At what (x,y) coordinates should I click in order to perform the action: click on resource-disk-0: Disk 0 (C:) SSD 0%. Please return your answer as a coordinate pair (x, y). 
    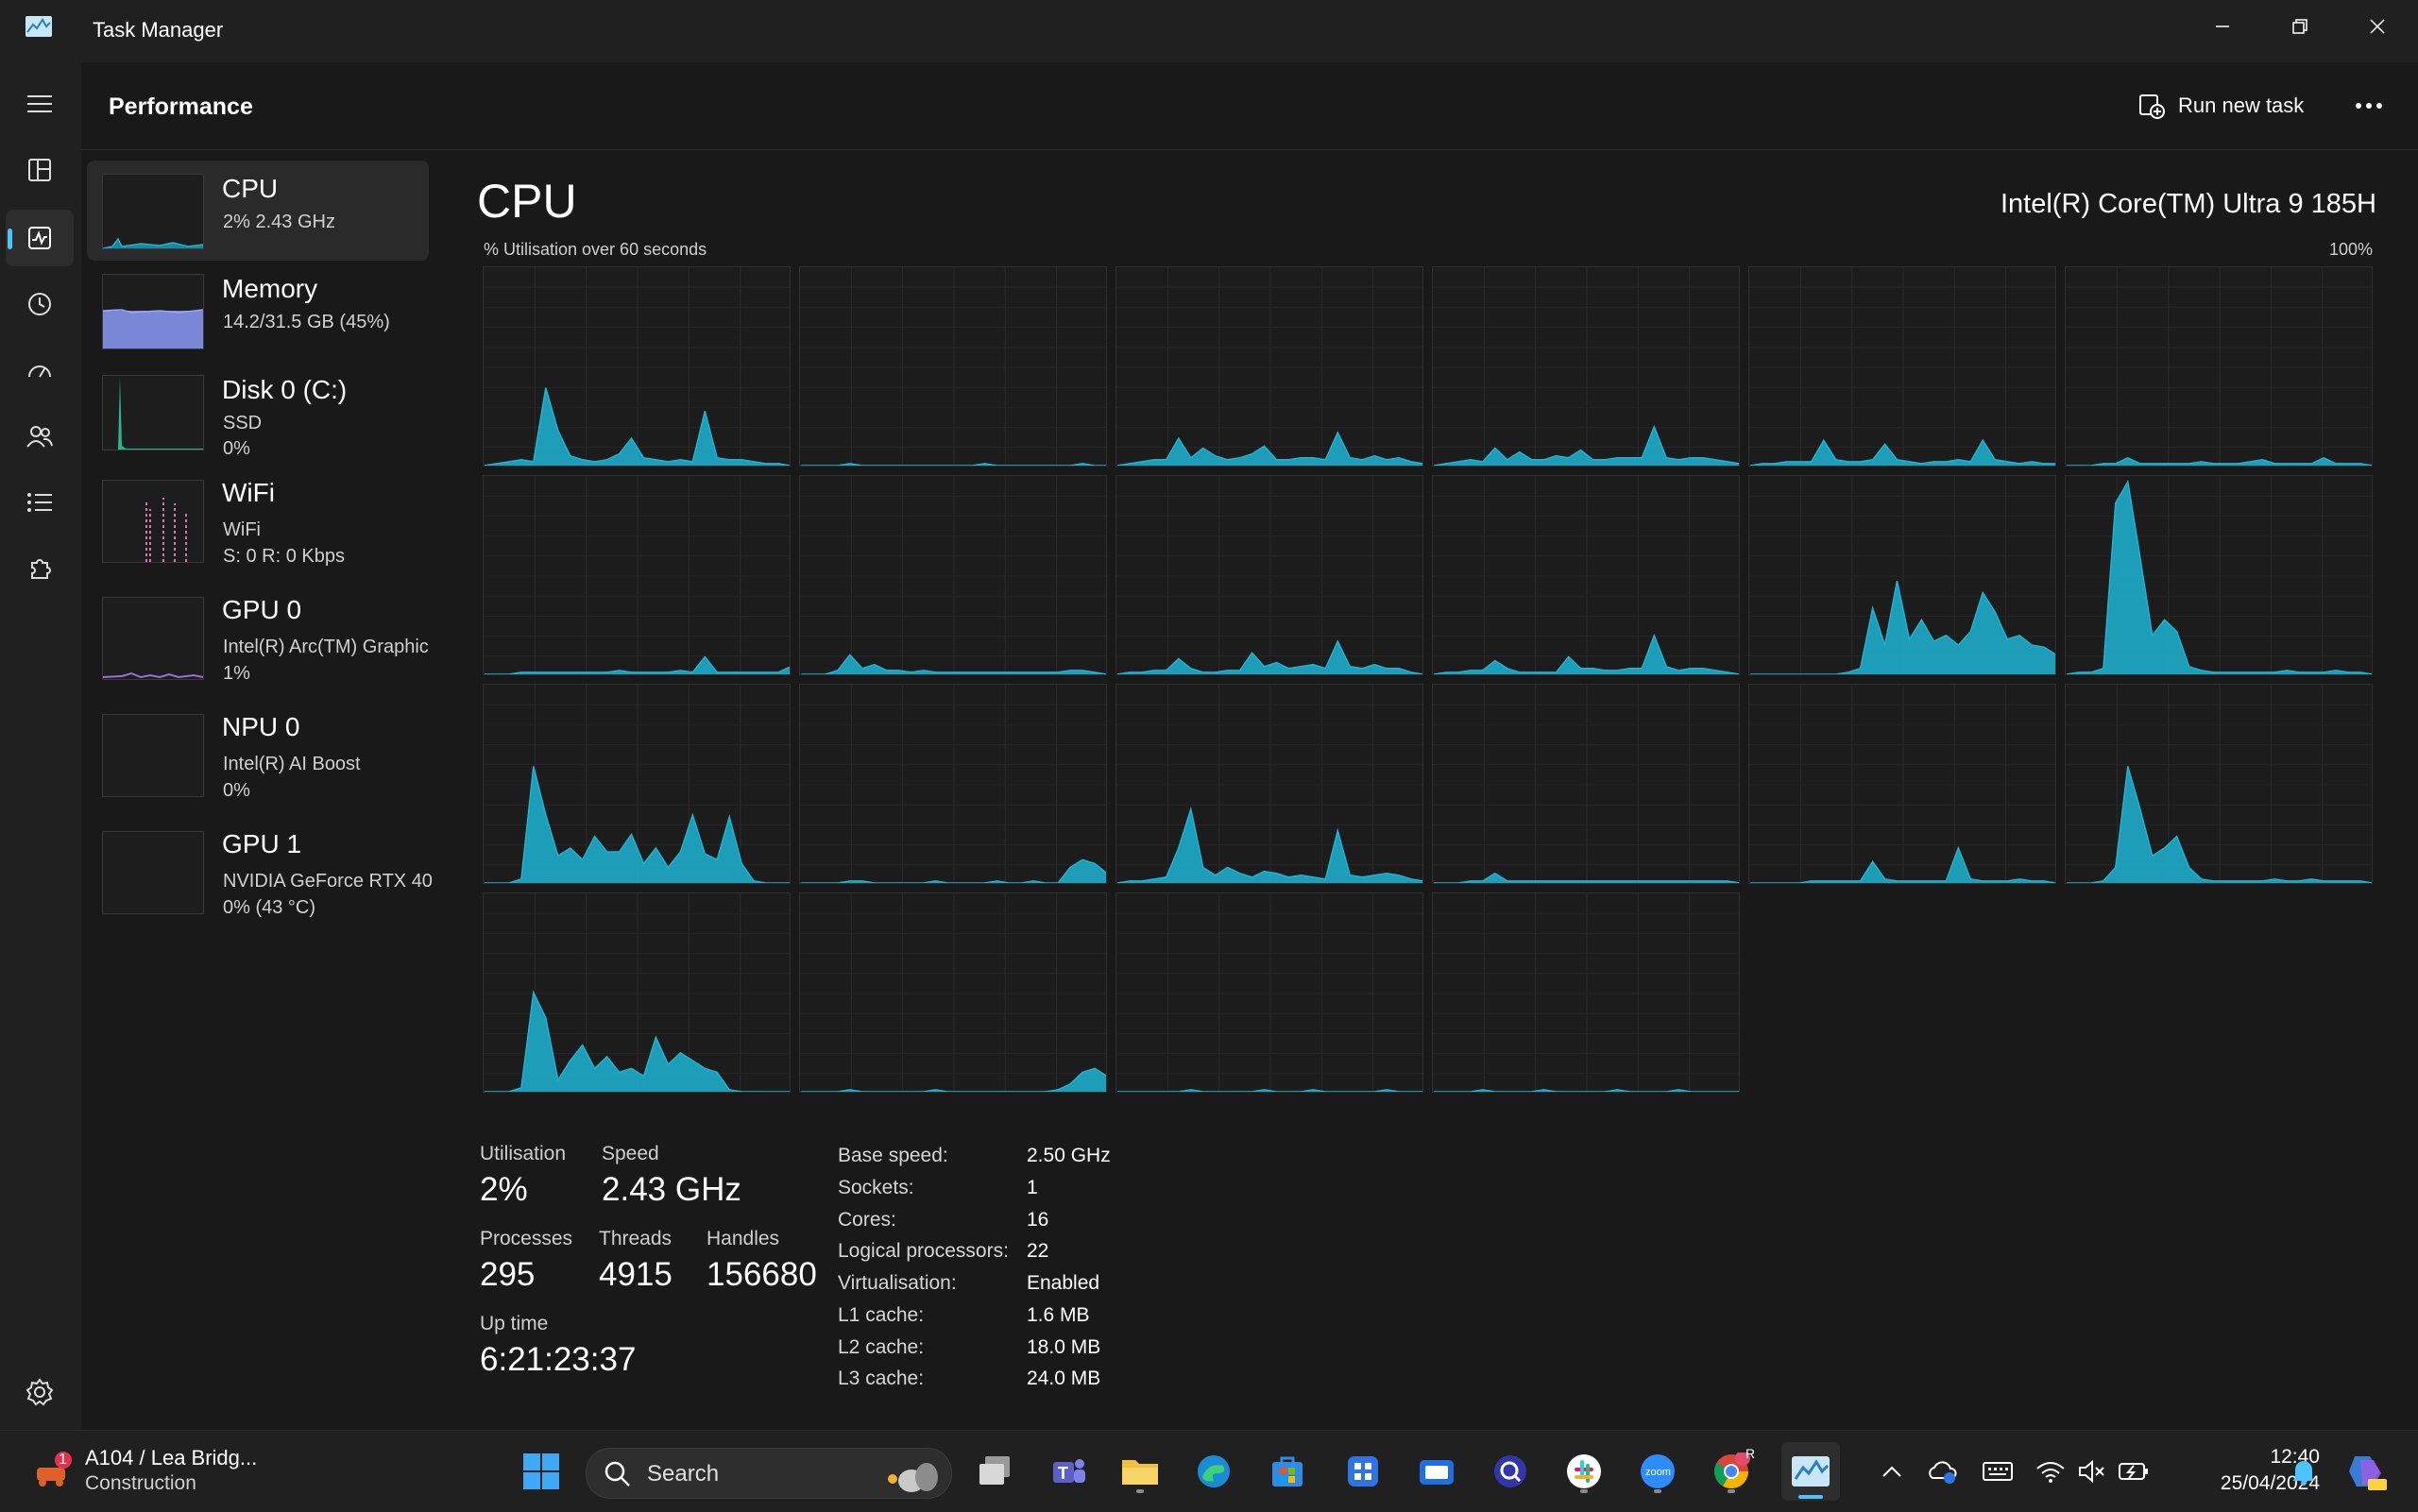
    Looking at the image, I should click on (258, 412).